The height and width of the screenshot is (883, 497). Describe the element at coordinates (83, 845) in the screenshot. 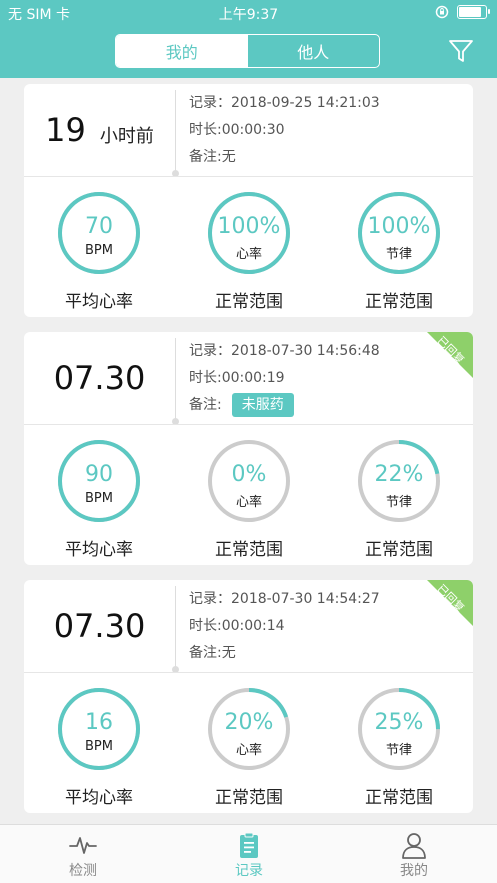

I see `pulse-icon` at that location.